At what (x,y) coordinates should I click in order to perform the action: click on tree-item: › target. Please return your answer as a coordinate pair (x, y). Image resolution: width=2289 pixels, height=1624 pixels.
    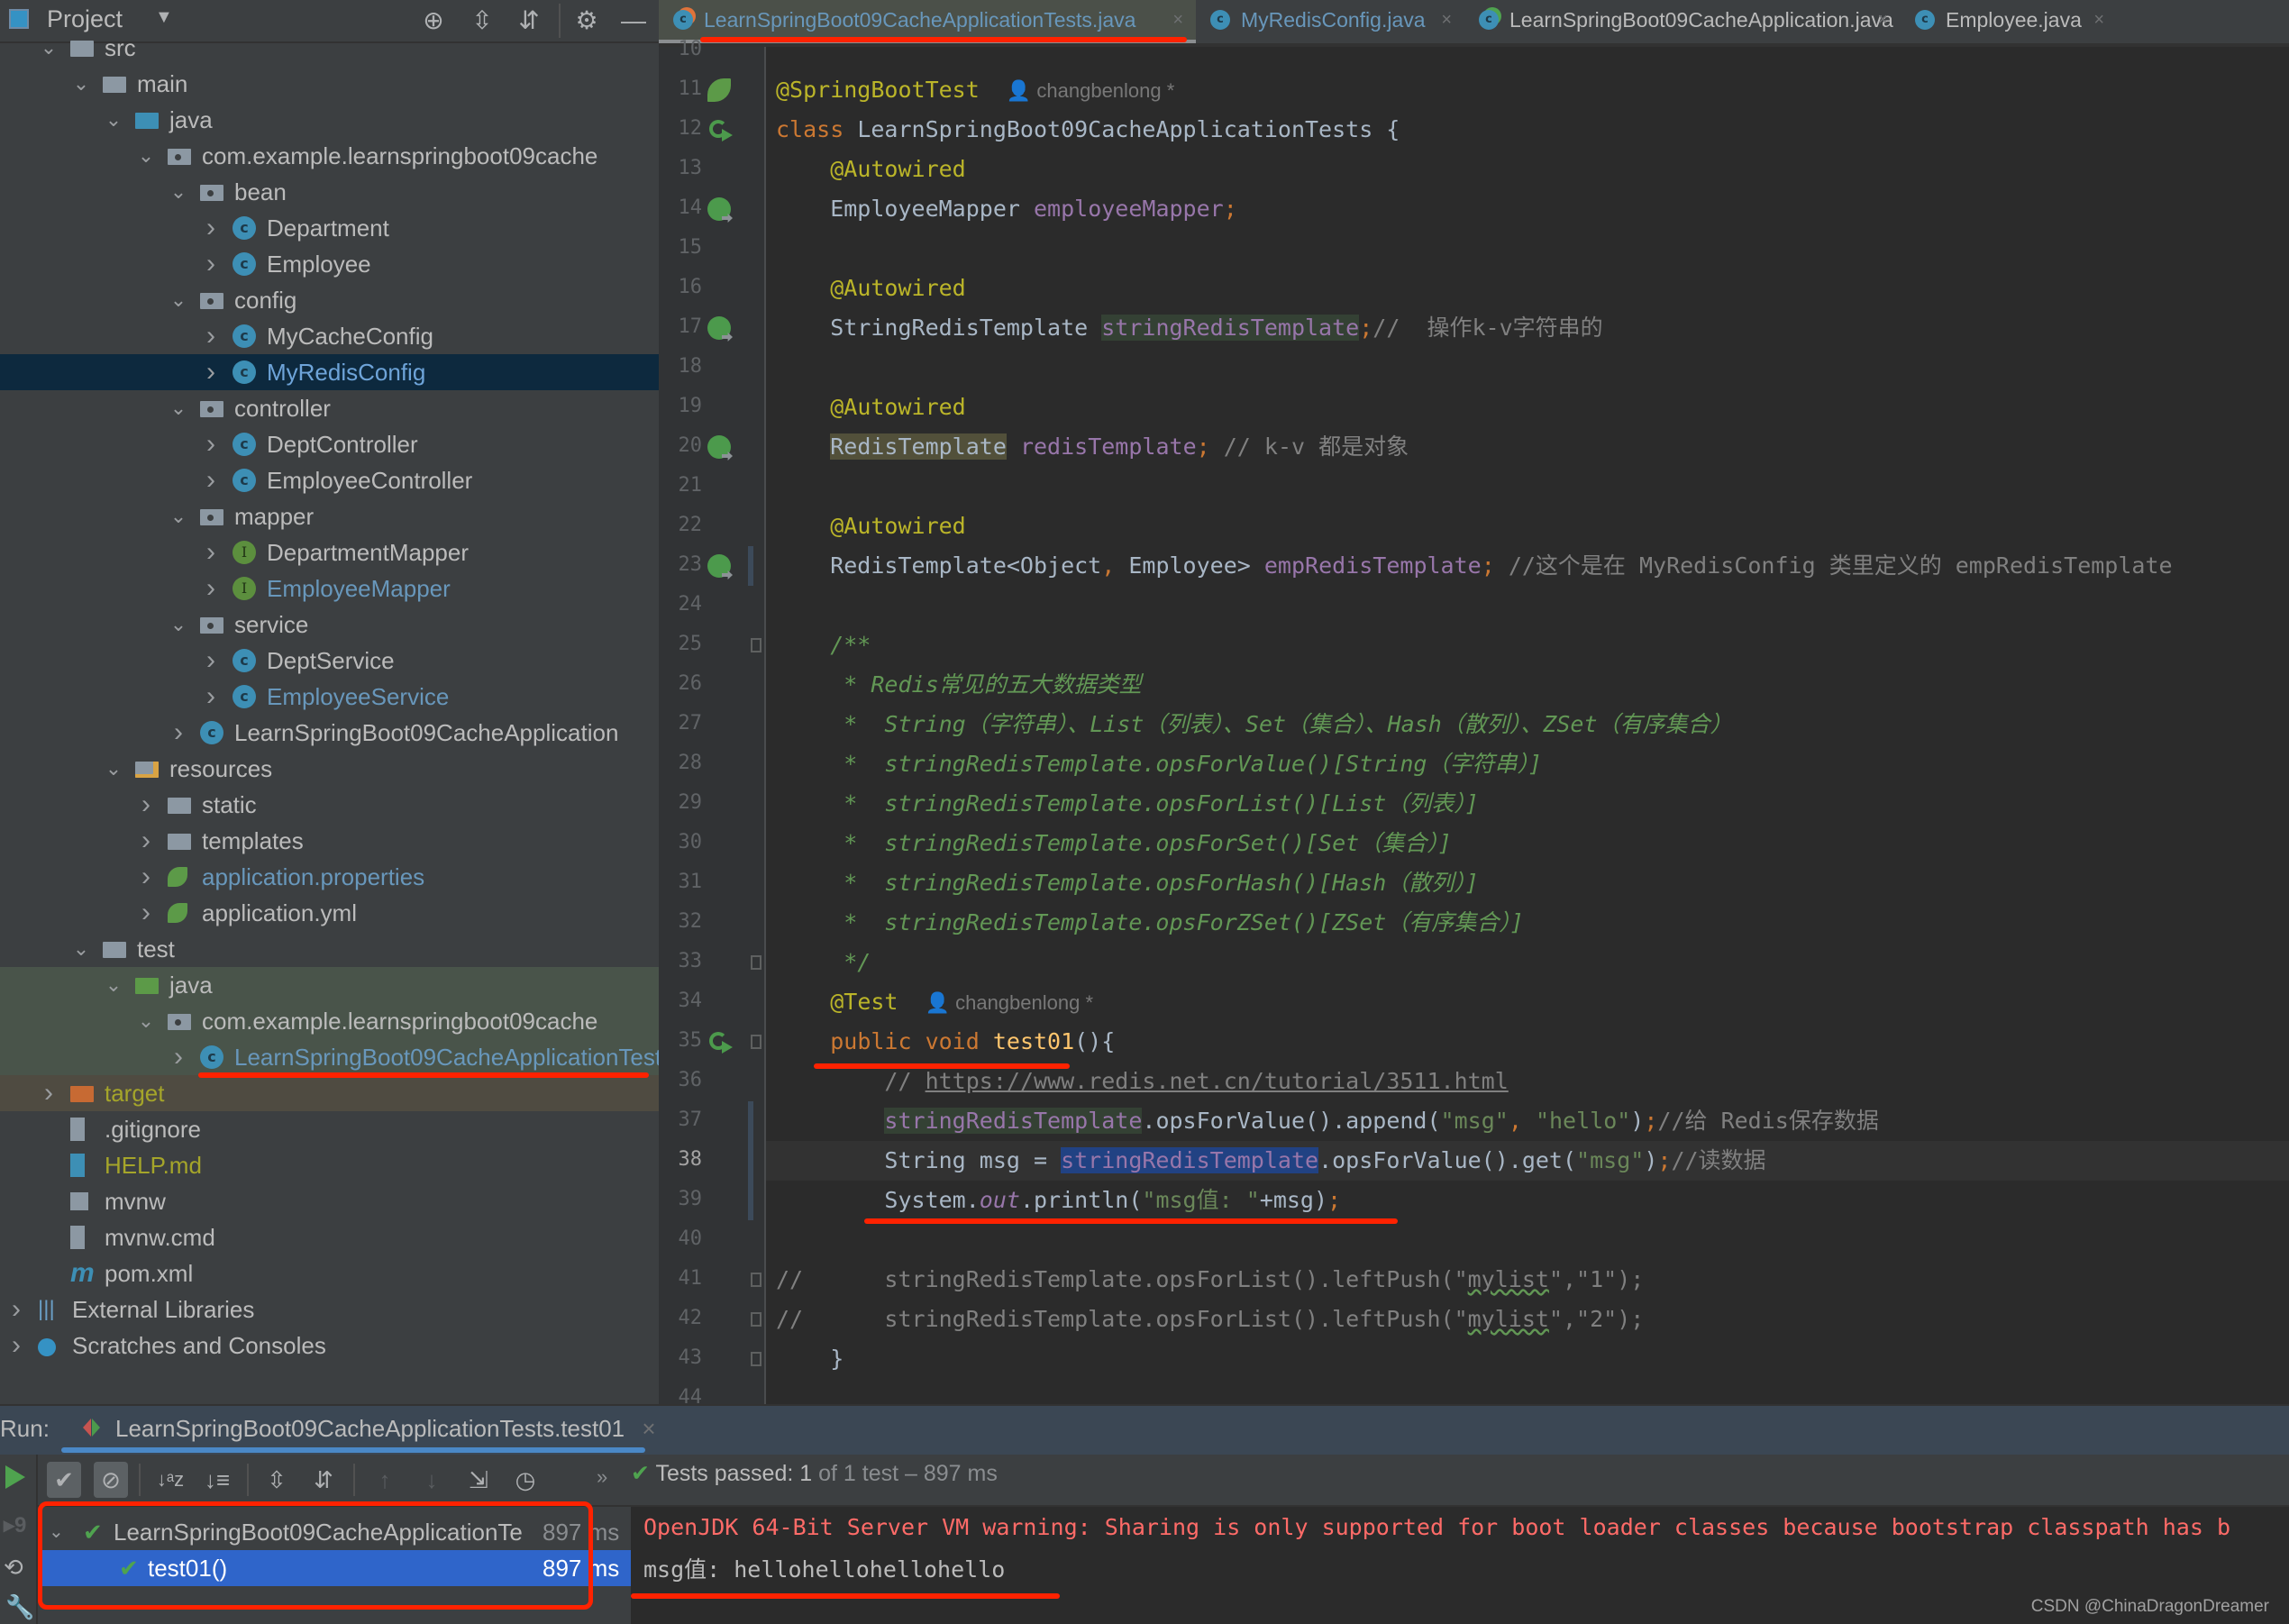
    Looking at the image, I should click on (329, 1093).